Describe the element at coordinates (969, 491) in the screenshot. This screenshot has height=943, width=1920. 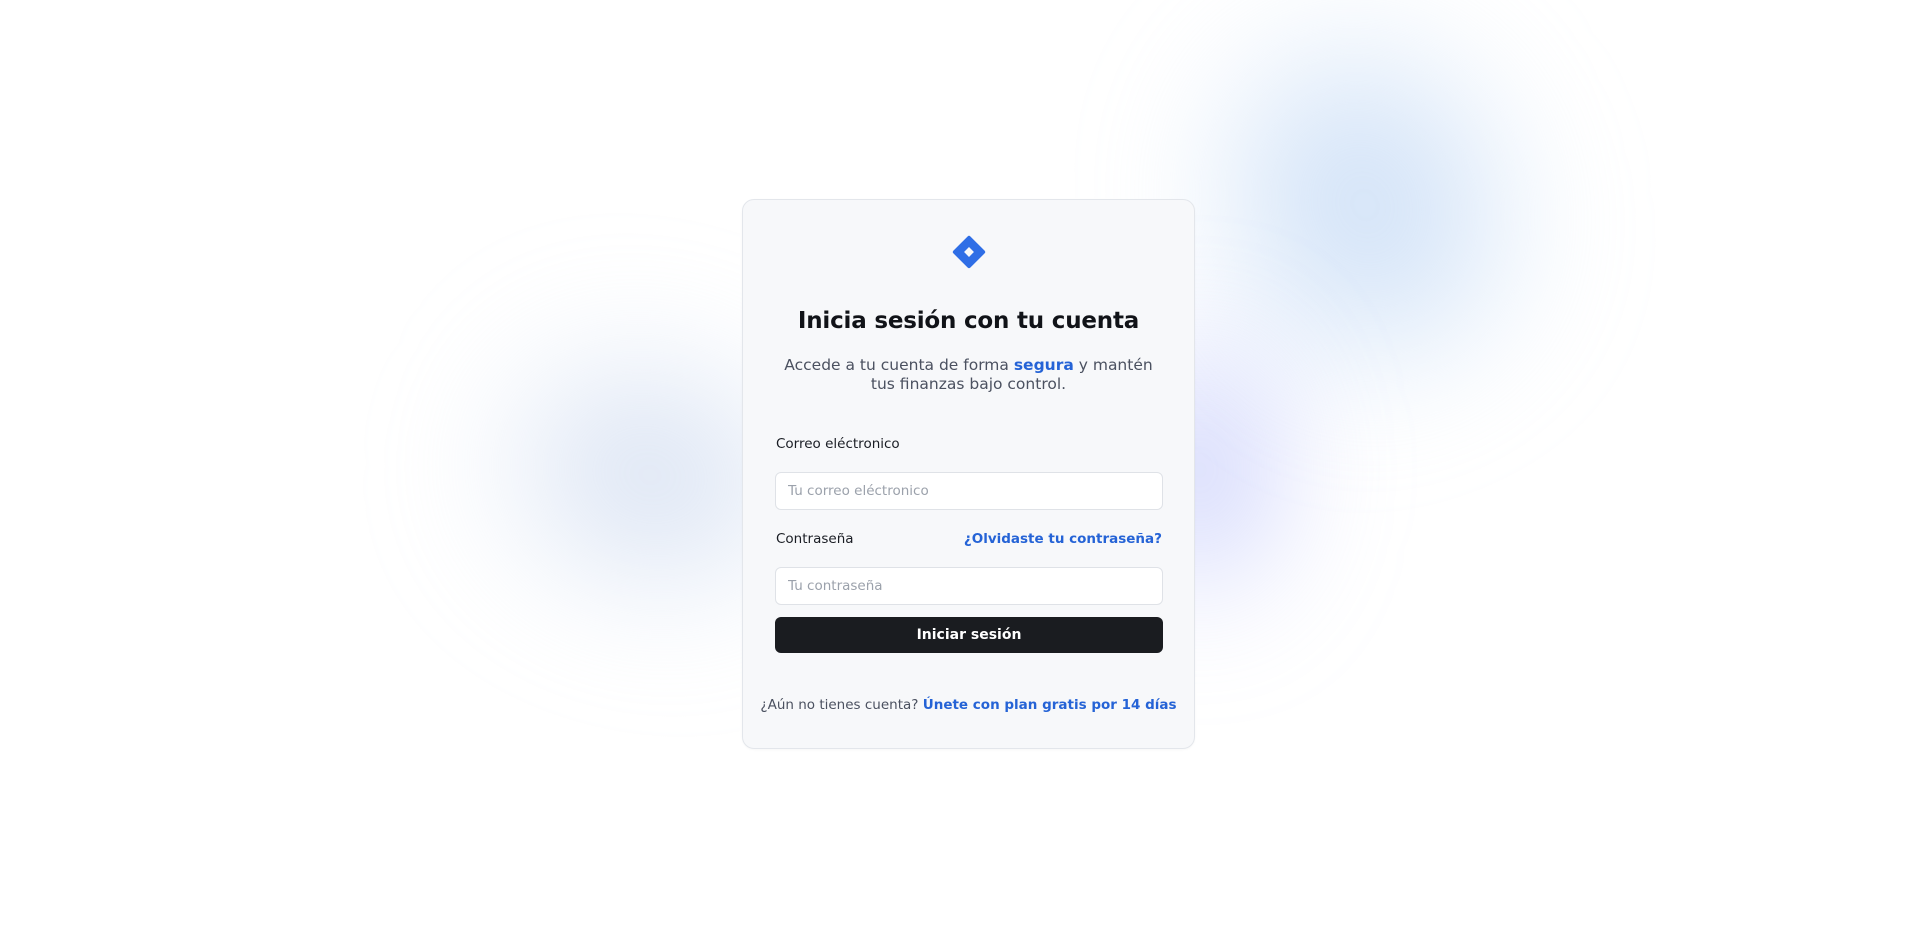
I see `email-field` at that location.